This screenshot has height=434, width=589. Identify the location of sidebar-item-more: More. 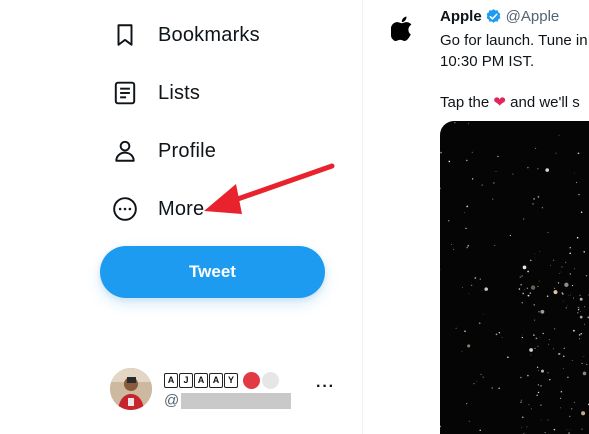
(156, 209).